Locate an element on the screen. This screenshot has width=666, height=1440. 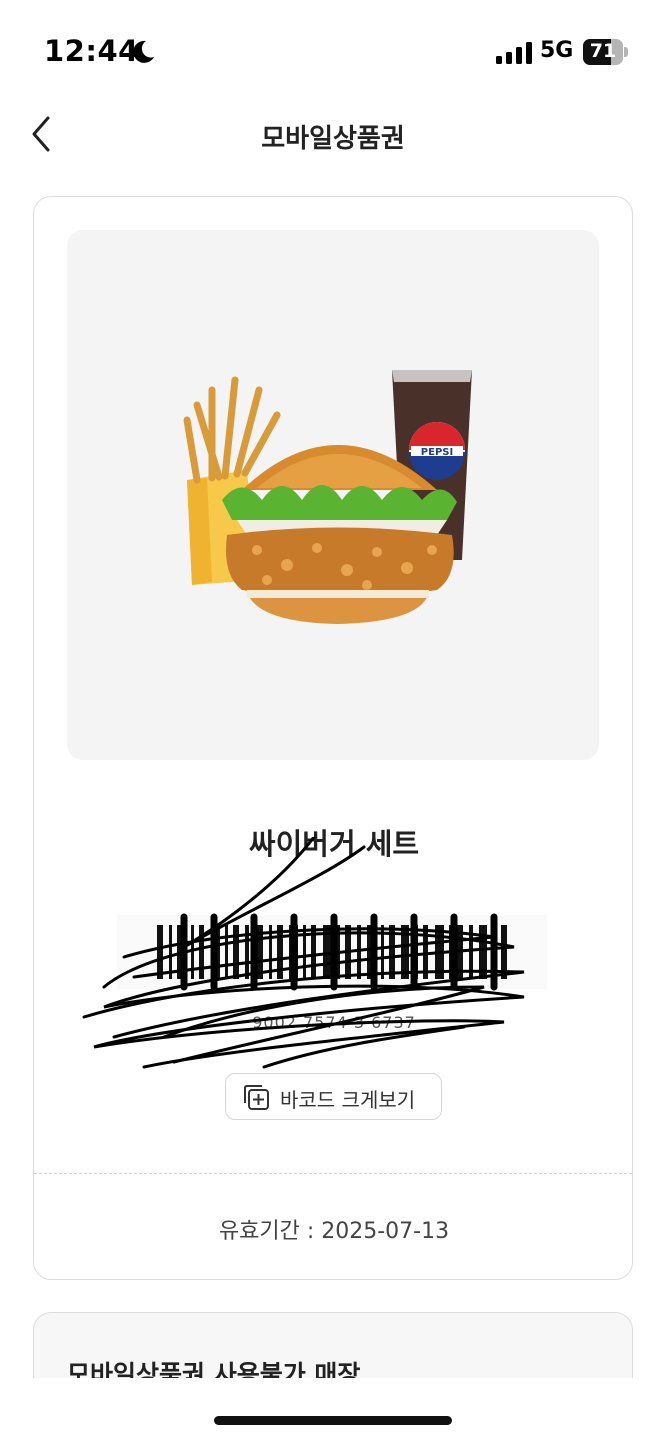
bottom-bar-background is located at coordinates (333, 1409).